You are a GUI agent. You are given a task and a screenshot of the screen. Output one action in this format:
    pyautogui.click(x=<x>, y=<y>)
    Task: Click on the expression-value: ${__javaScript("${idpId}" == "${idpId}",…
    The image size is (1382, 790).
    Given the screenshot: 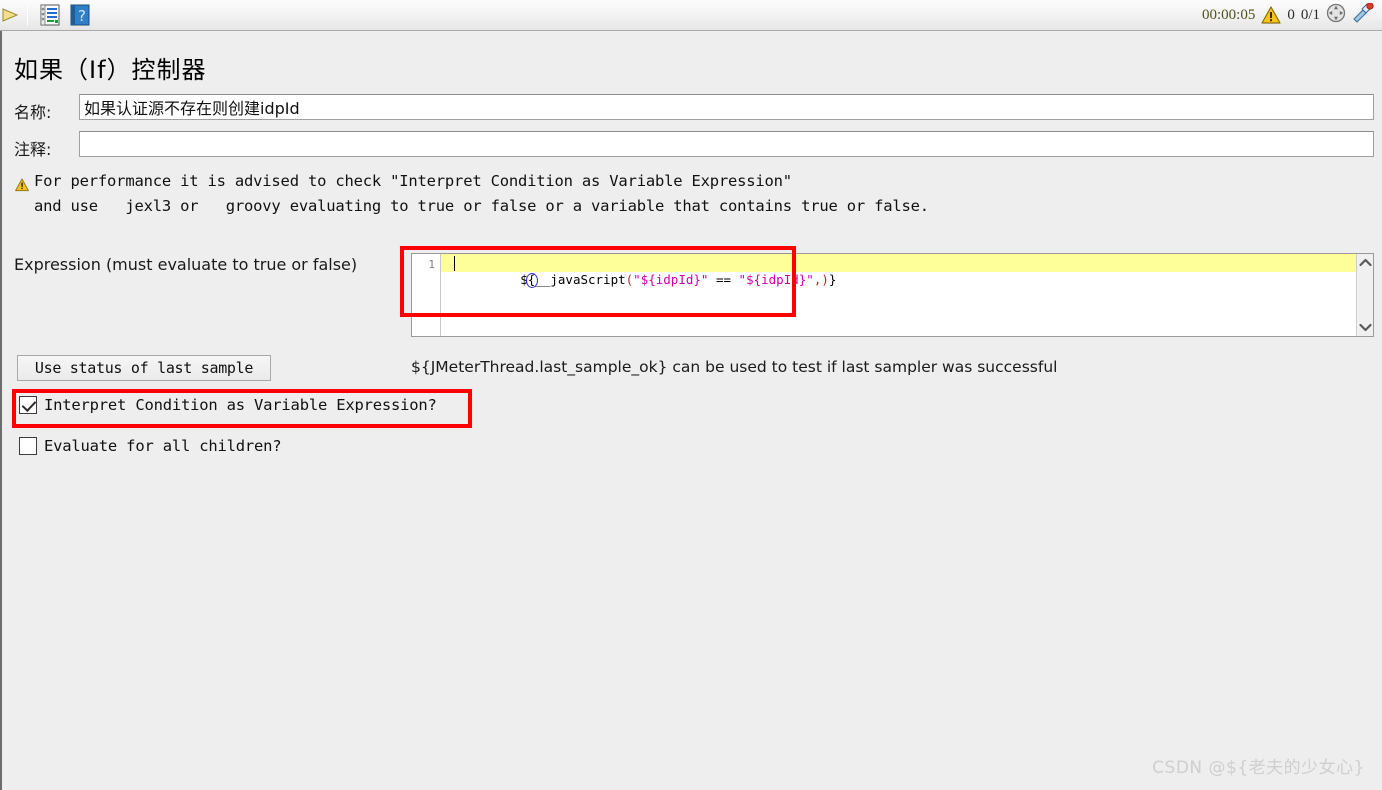 What is the action you would take?
    pyautogui.click(x=640, y=280)
    